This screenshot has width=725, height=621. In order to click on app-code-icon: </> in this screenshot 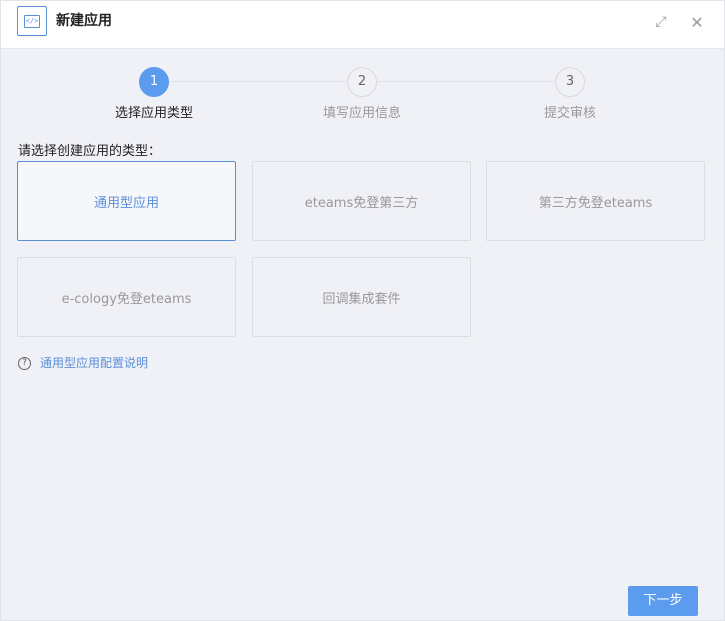, I will do `click(32, 21)`.